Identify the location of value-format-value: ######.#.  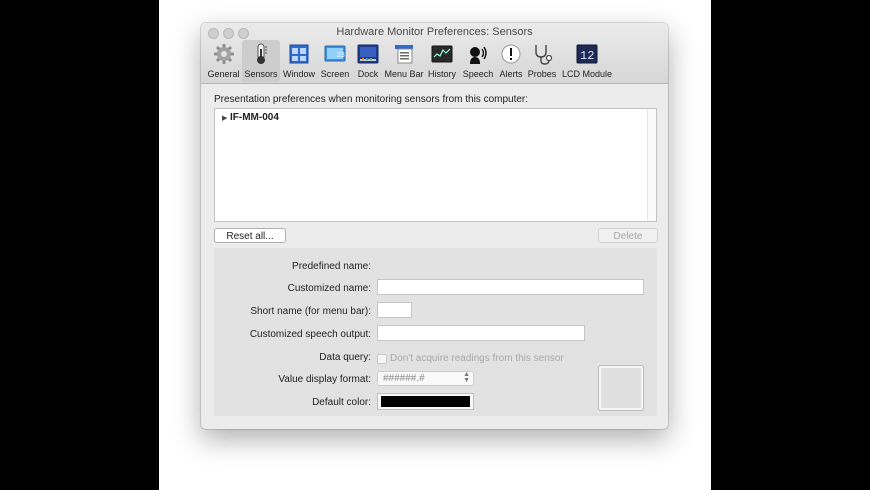
(404, 378).